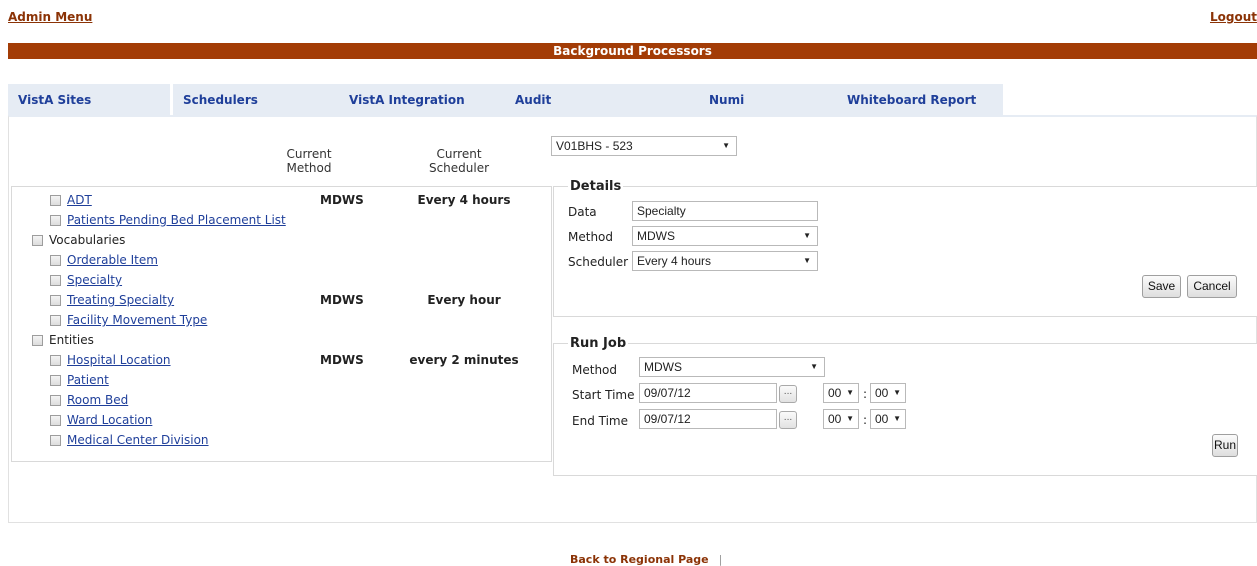 This screenshot has height=566, width=1257. Describe the element at coordinates (282, 361) in the screenshot. I see `tree-row: Hospital Location MDWS every 2 minutes` at that location.